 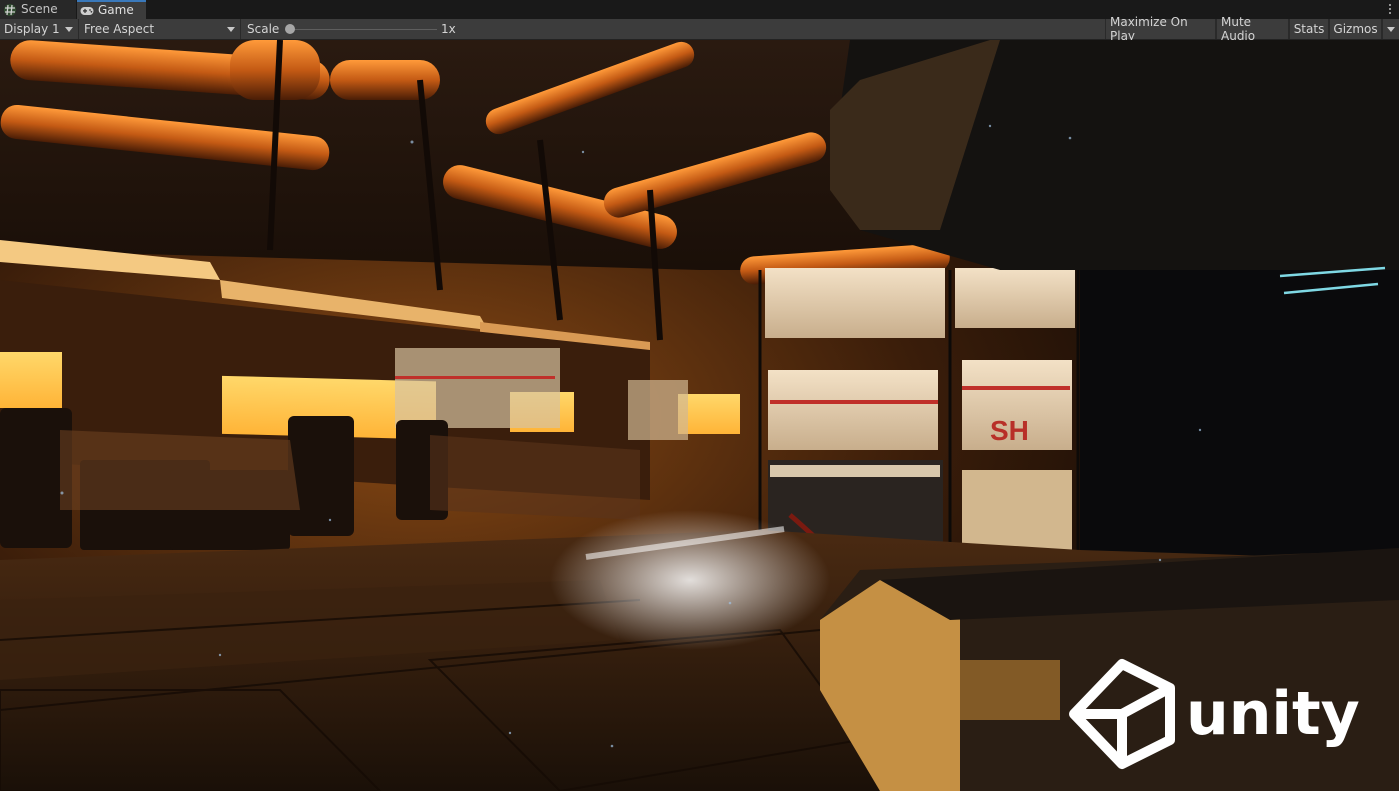 I want to click on stats-button: Stats, so click(x=1309, y=29).